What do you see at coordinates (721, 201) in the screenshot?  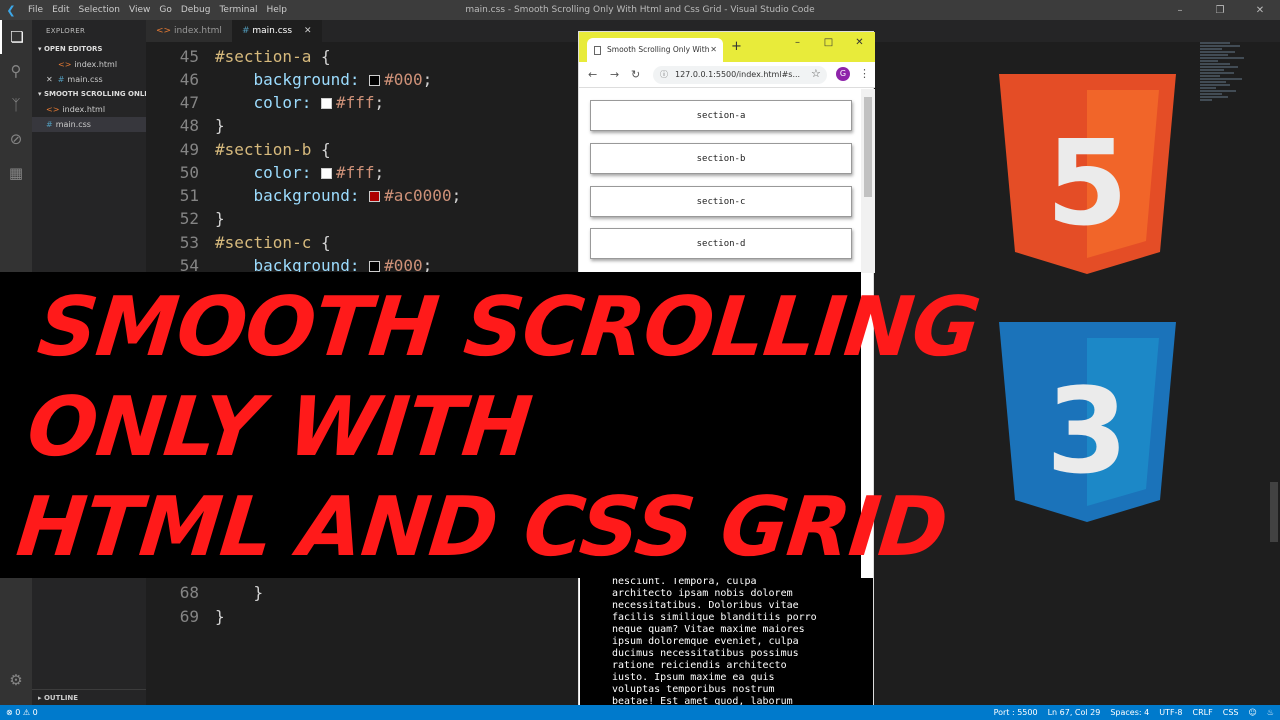 I see `nav-link-section-c: section-c` at bounding box center [721, 201].